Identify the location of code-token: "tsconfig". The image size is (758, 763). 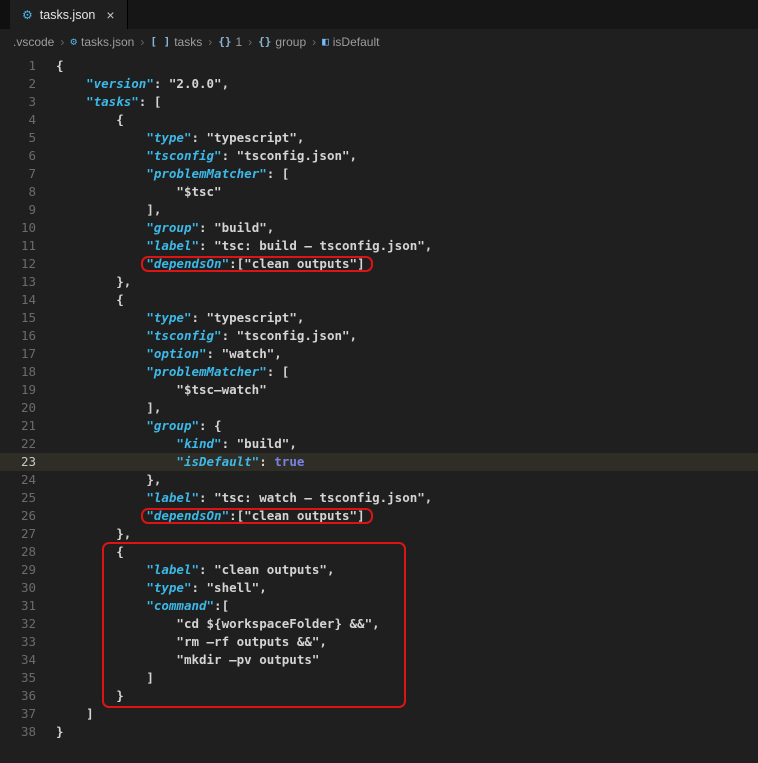
(184, 335).